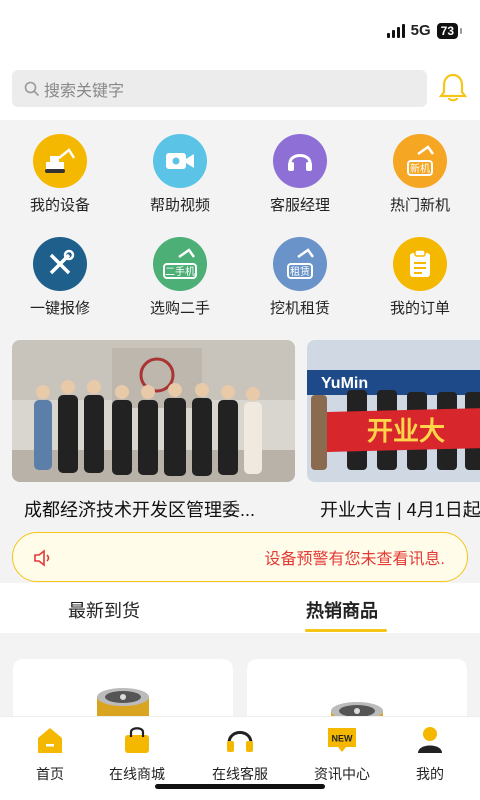 The height and width of the screenshot is (800, 480). What do you see at coordinates (346, 630) in the screenshot?
I see `tab-active-indicator` at bounding box center [346, 630].